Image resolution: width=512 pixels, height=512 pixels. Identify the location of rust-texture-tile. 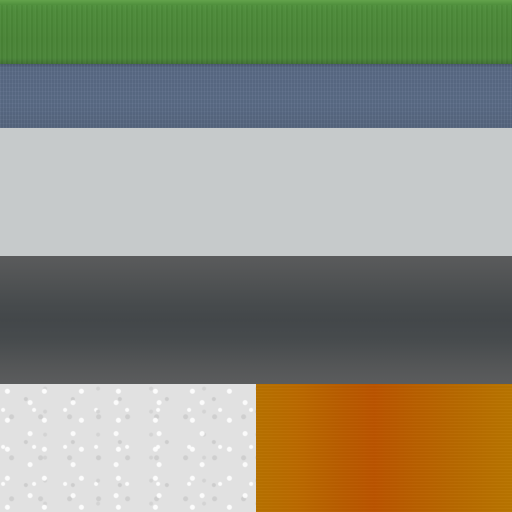
(384, 448).